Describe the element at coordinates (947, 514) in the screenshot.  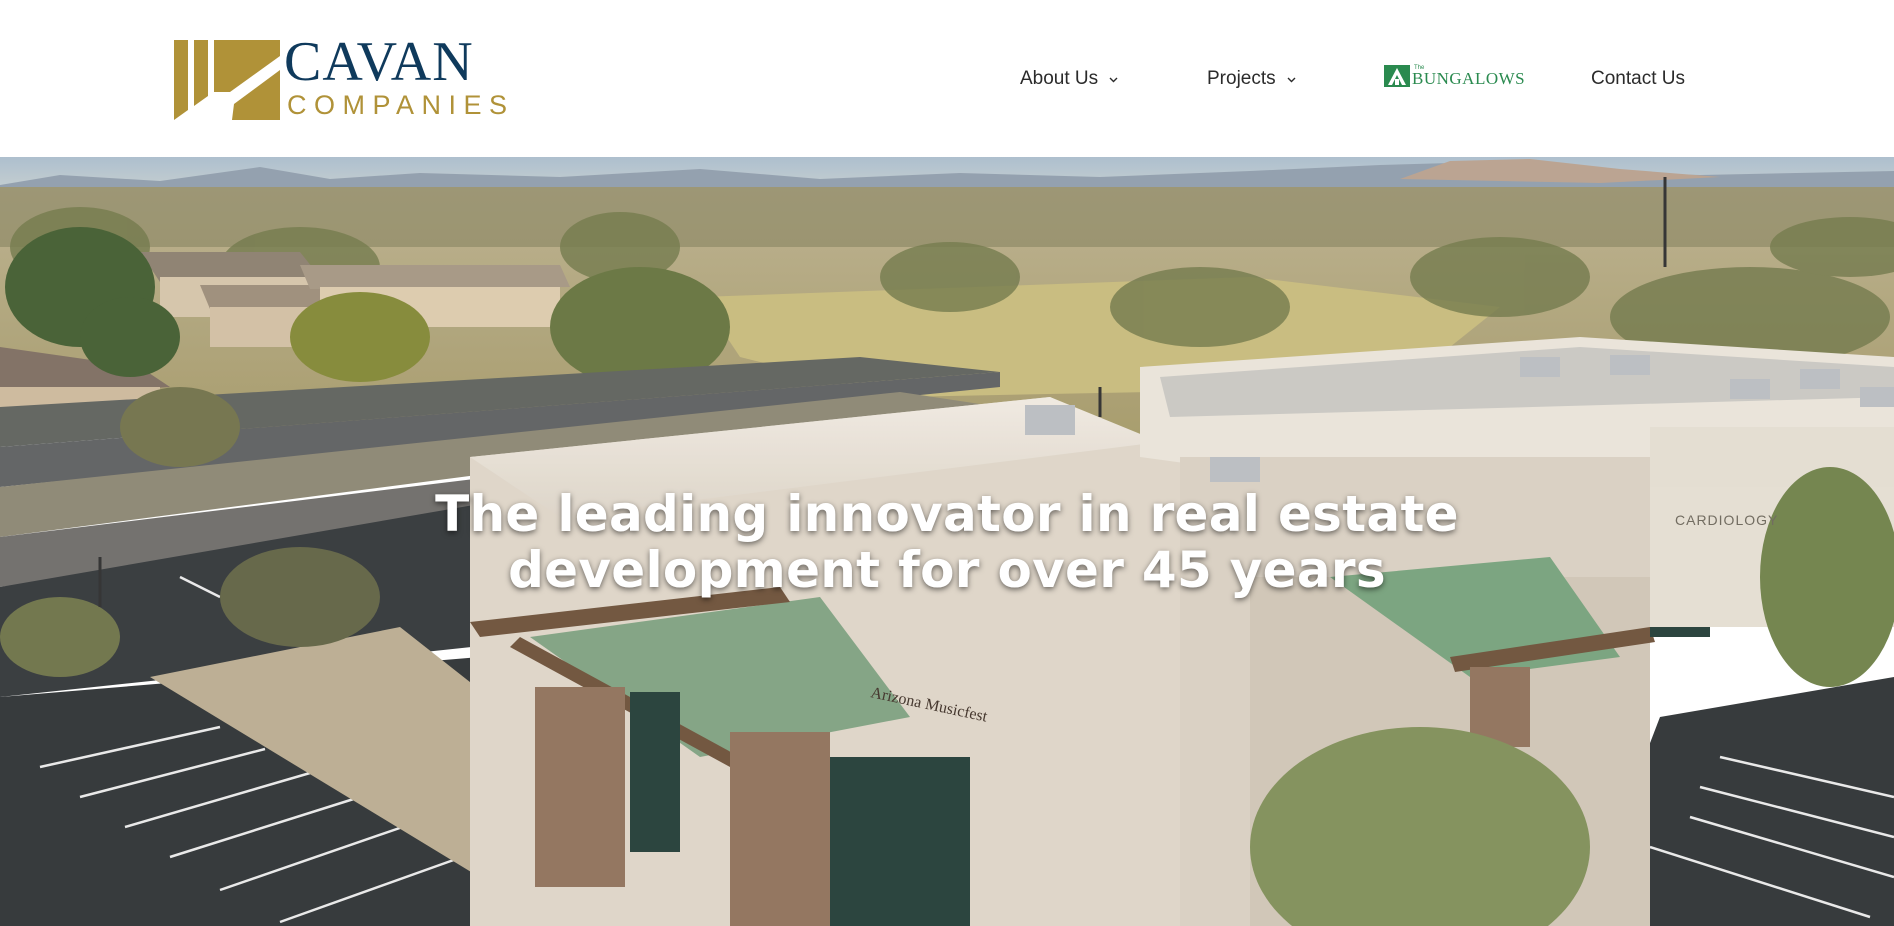
I see `hero-headline-line1: The leading innovator in real estate` at that location.